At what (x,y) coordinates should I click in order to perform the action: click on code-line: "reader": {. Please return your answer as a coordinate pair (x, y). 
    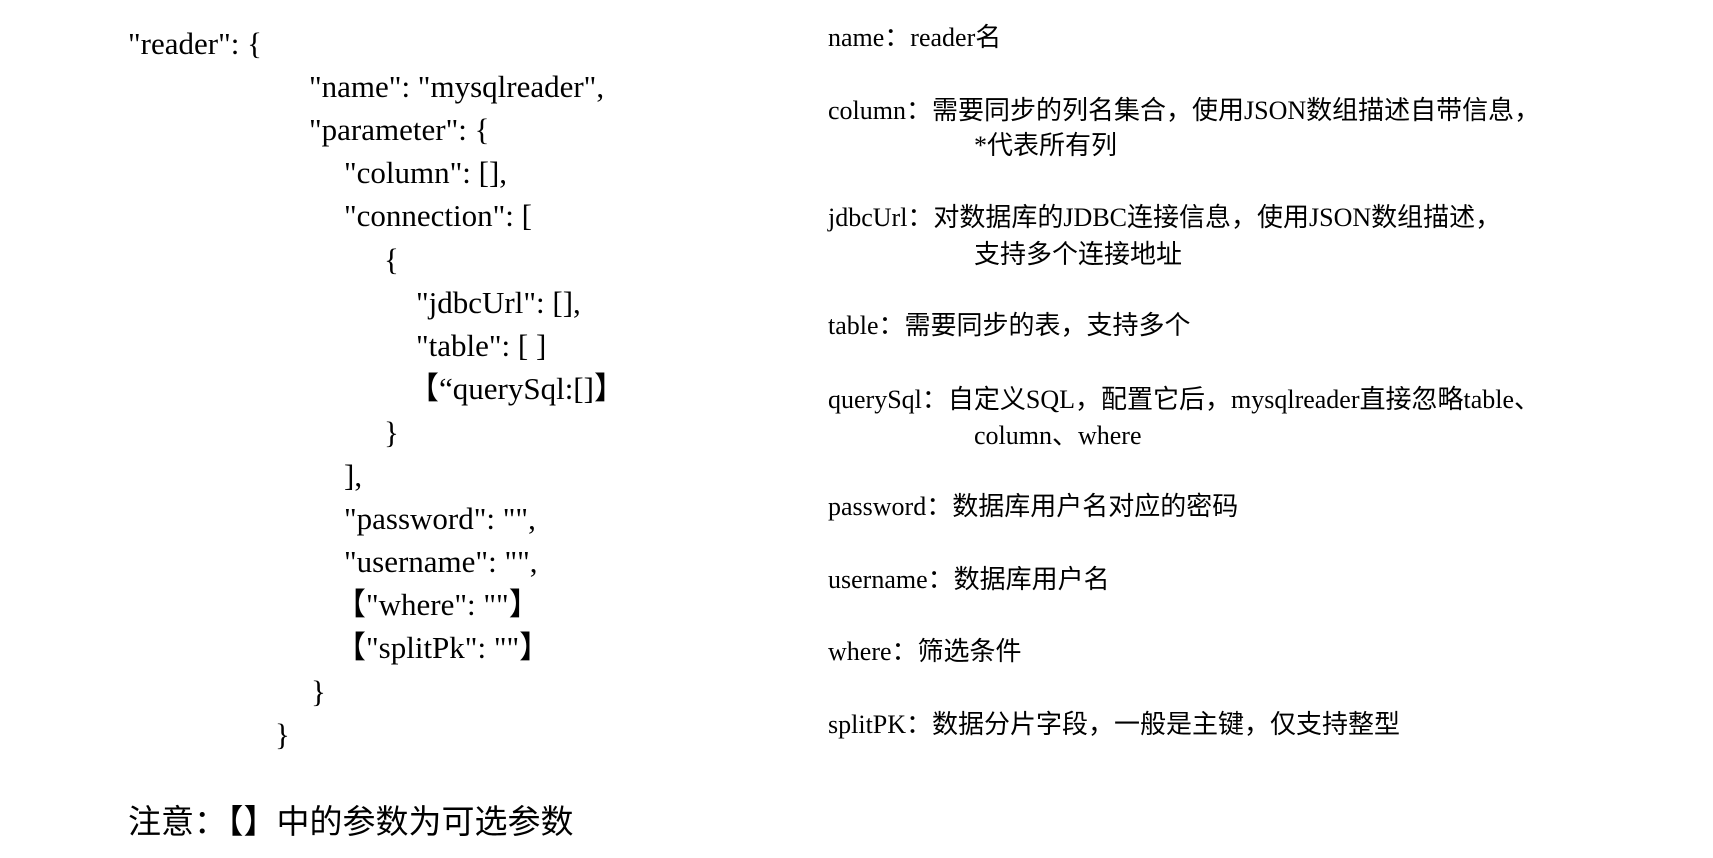
    Looking at the image, I should click on (195, 43).